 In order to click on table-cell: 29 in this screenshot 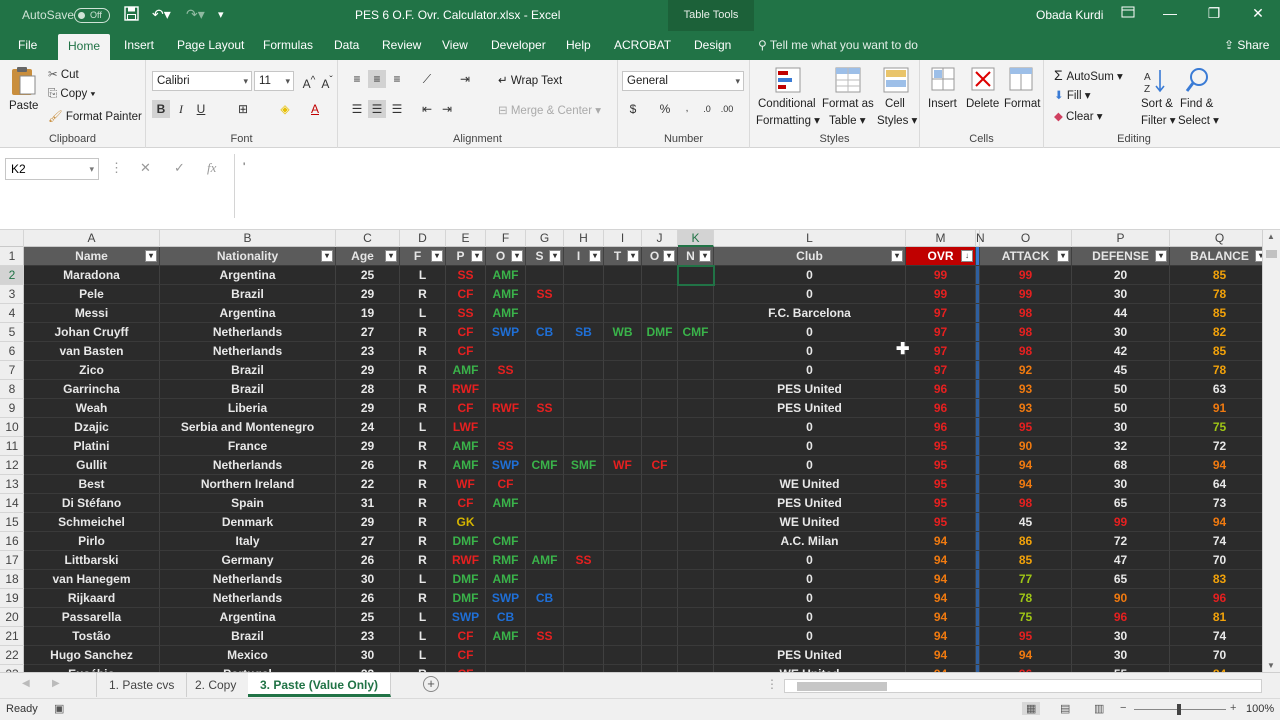, I will do `click(368, 522)`.